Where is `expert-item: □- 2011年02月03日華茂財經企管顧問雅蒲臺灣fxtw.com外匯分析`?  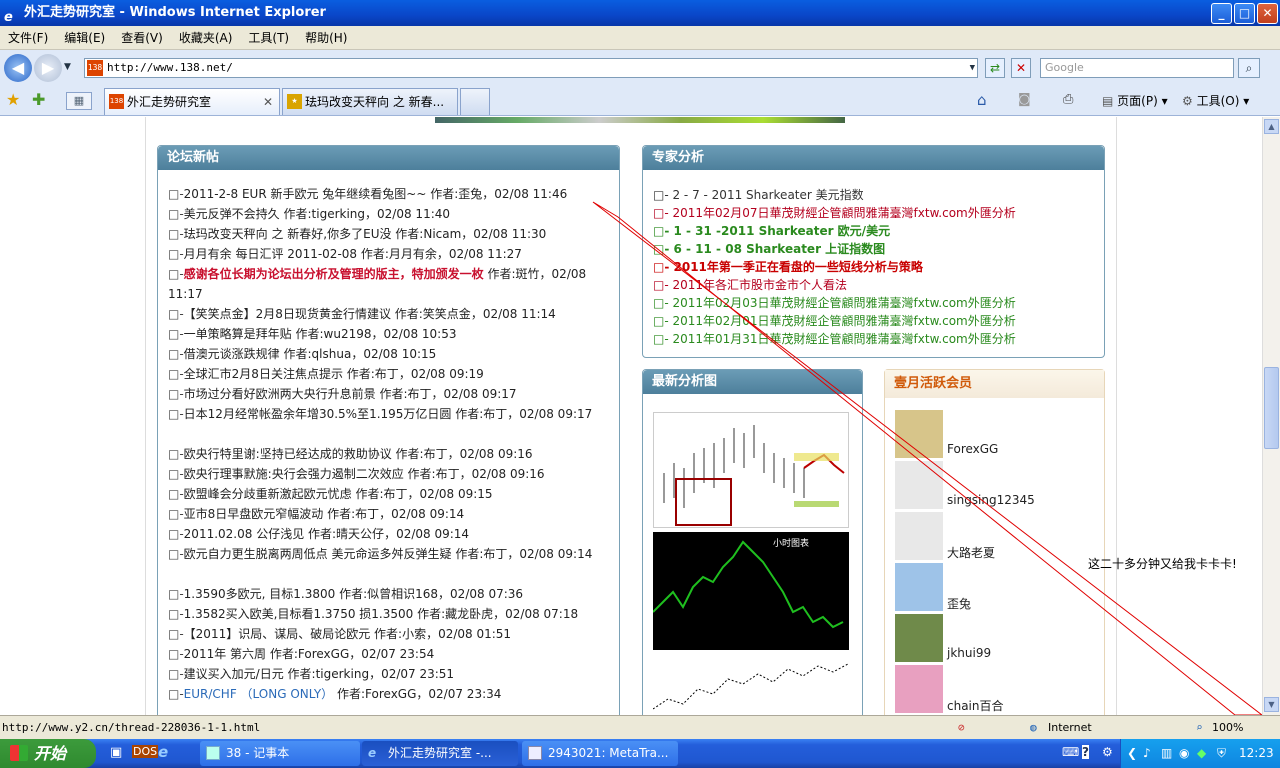
expert-item: □- 2011年02月03日華茂財經企管顧問雅蒲臺灣fxtw.com外匯分析 is located at coordinates (873, 303).